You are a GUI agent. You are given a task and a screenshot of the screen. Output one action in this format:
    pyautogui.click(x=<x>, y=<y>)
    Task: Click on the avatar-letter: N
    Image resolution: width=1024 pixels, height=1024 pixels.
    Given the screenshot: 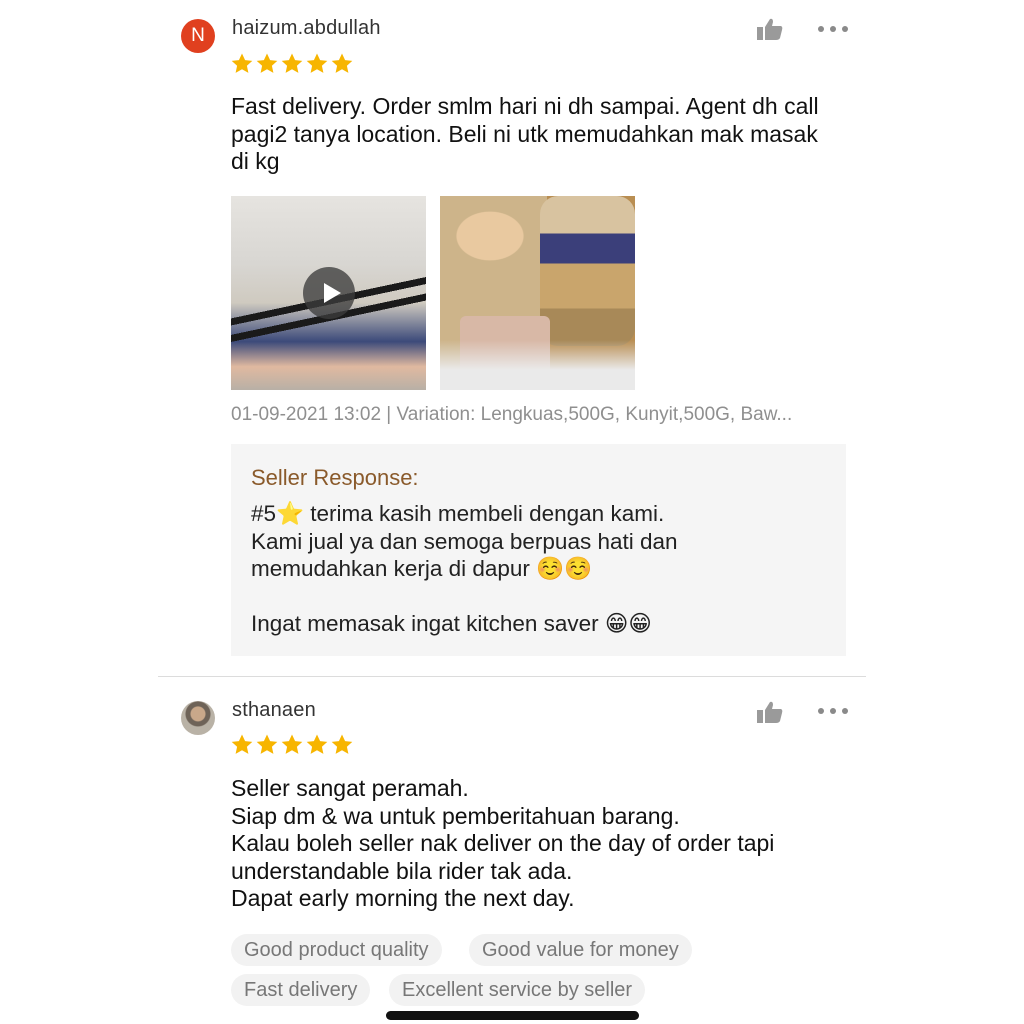 What is the action you would take?
    pyautogui.click(x=198, y=35)
    